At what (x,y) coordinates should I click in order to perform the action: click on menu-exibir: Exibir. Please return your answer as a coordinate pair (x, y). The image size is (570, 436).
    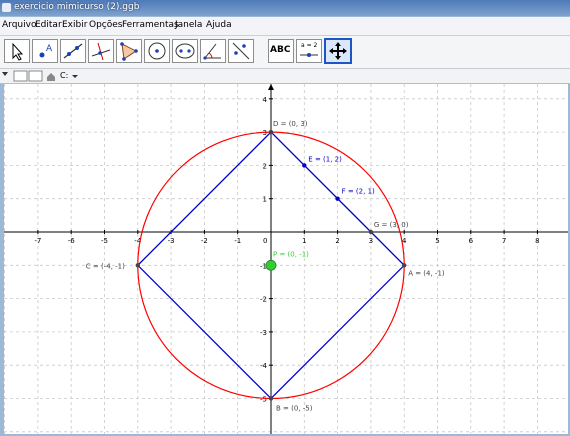
    Looking at the image, I should click on (74, 25).